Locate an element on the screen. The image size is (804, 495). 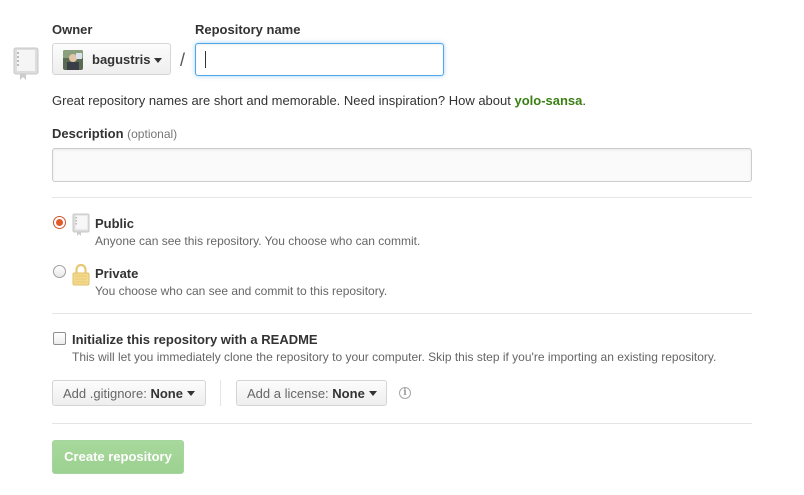
repo-name-input is located at coordinates (319, 59).